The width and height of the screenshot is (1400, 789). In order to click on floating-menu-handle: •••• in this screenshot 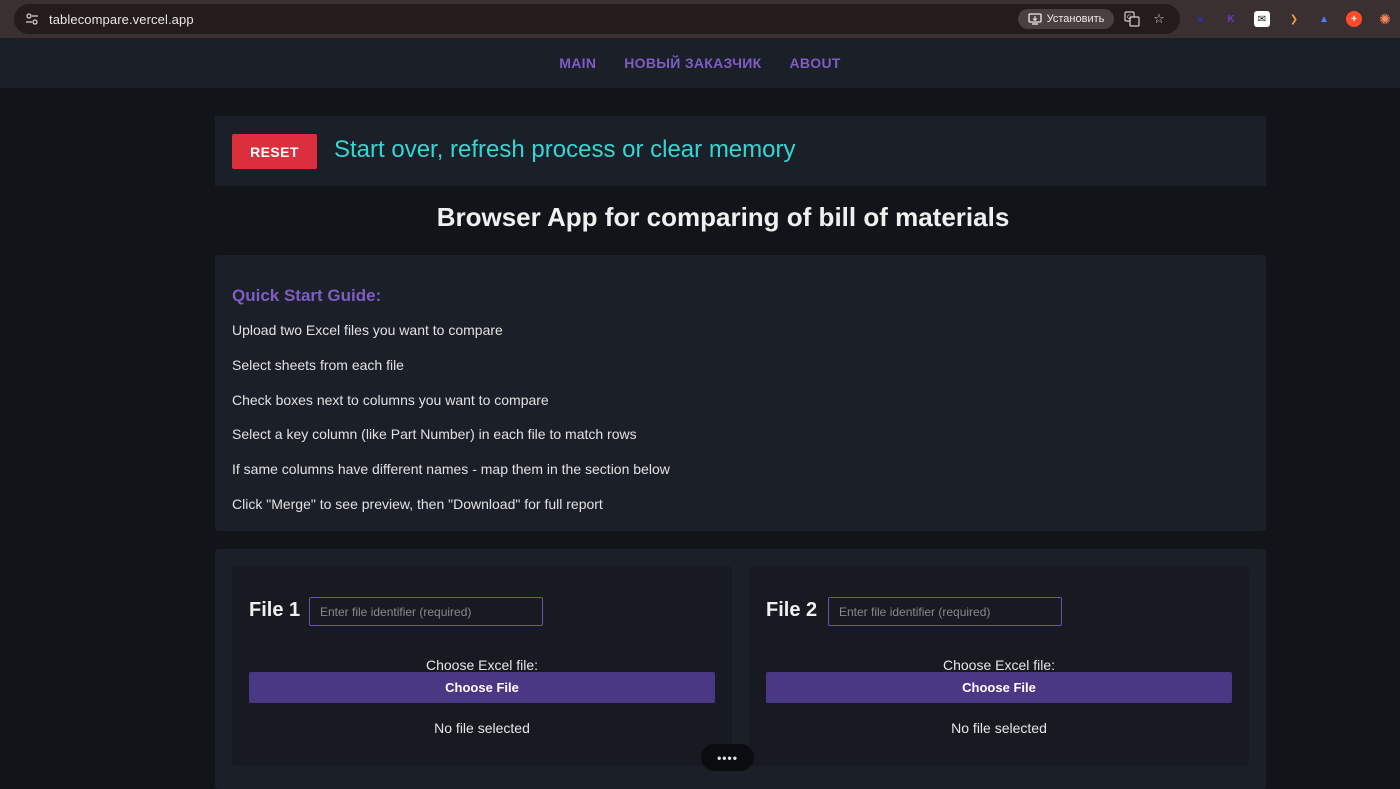, I will do `click(727, 757)`.